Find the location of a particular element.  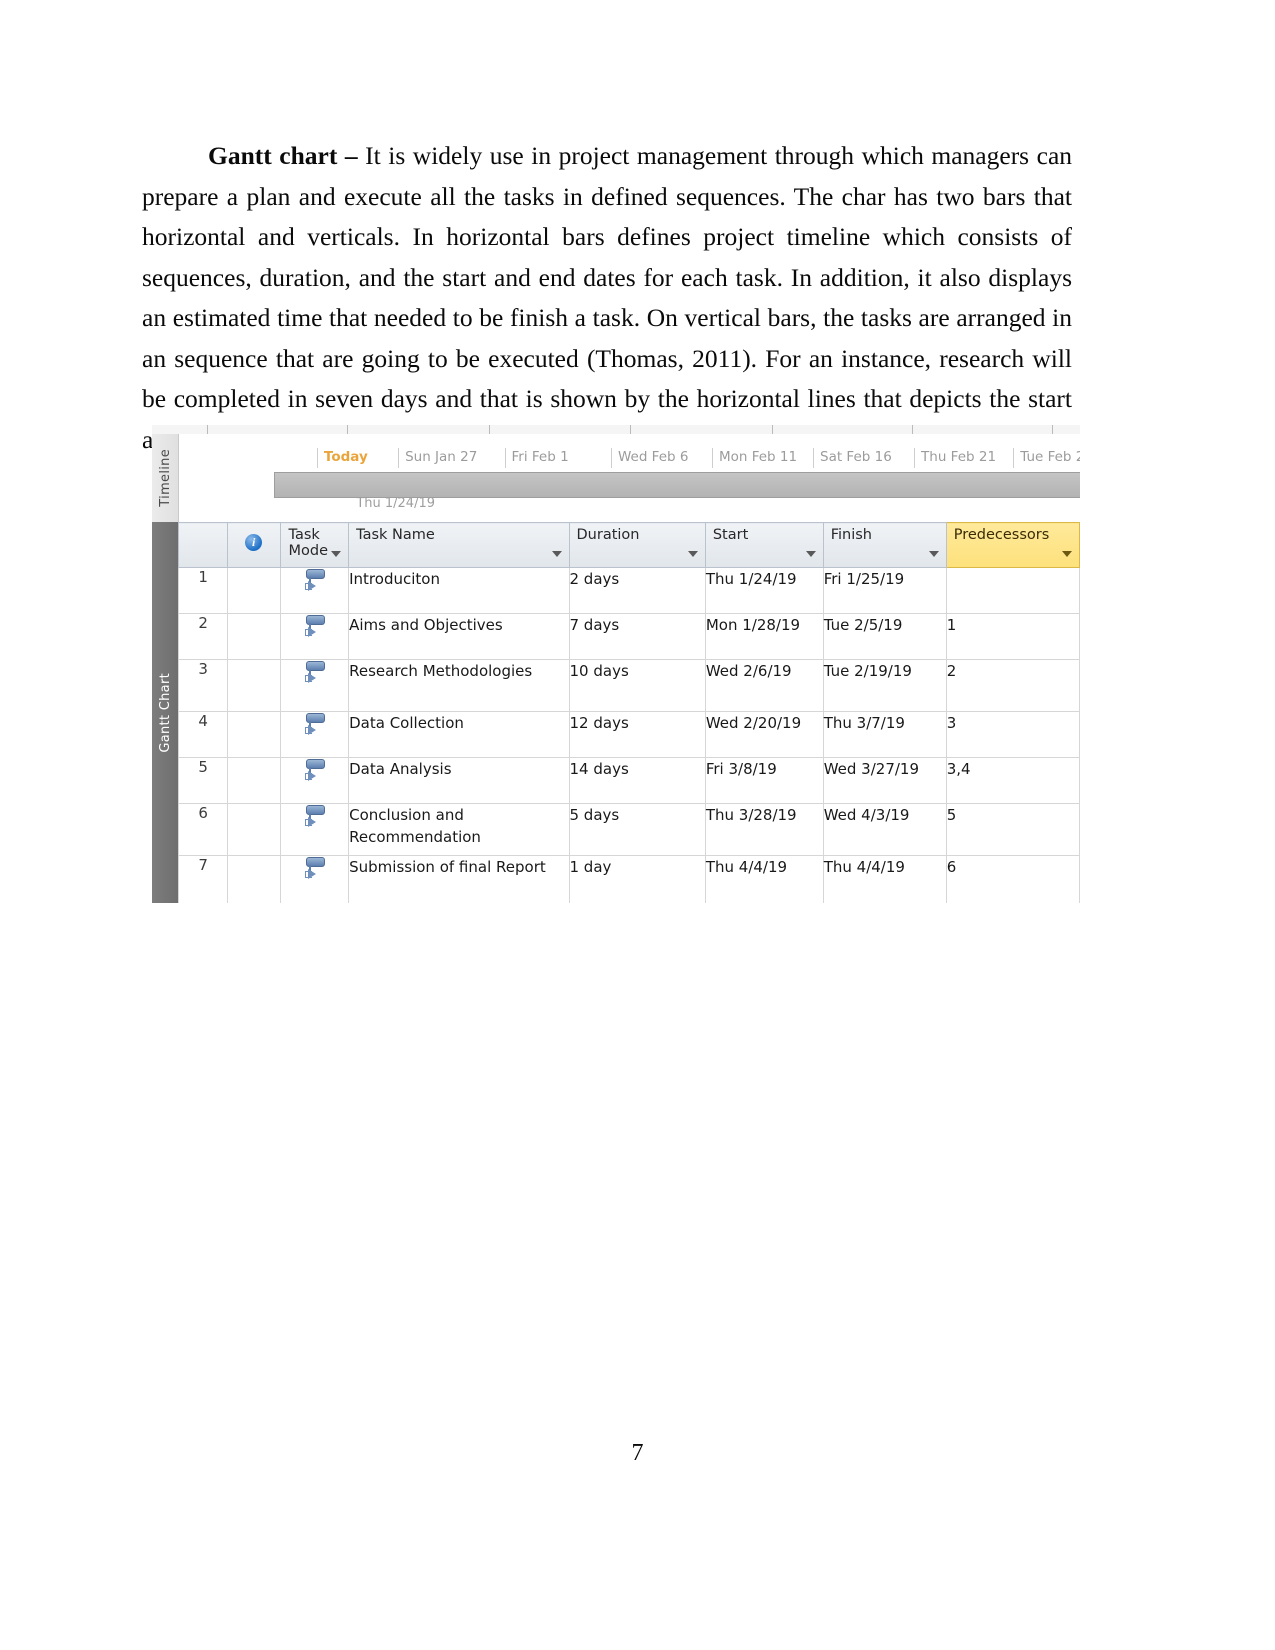

row-task-name: Submission of final Report is located at coordinates (459, 879).